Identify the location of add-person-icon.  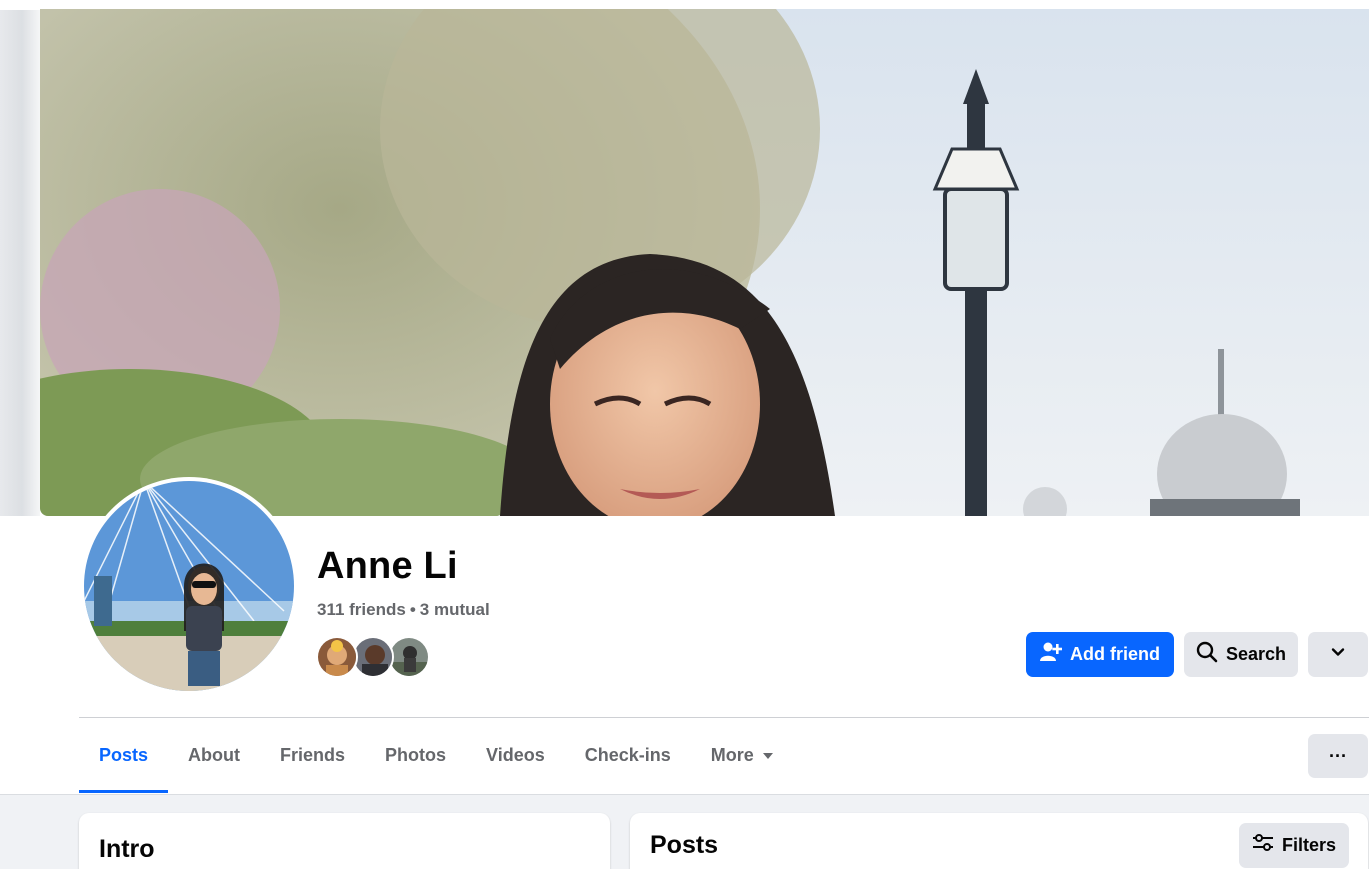
(1051, 654).